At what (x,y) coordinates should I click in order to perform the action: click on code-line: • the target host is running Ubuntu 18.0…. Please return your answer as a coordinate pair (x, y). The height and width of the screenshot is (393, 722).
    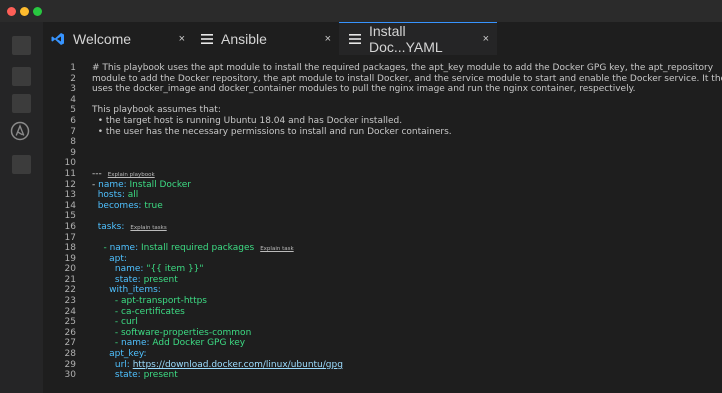
    Looking at the image, I should click on (247, 120).